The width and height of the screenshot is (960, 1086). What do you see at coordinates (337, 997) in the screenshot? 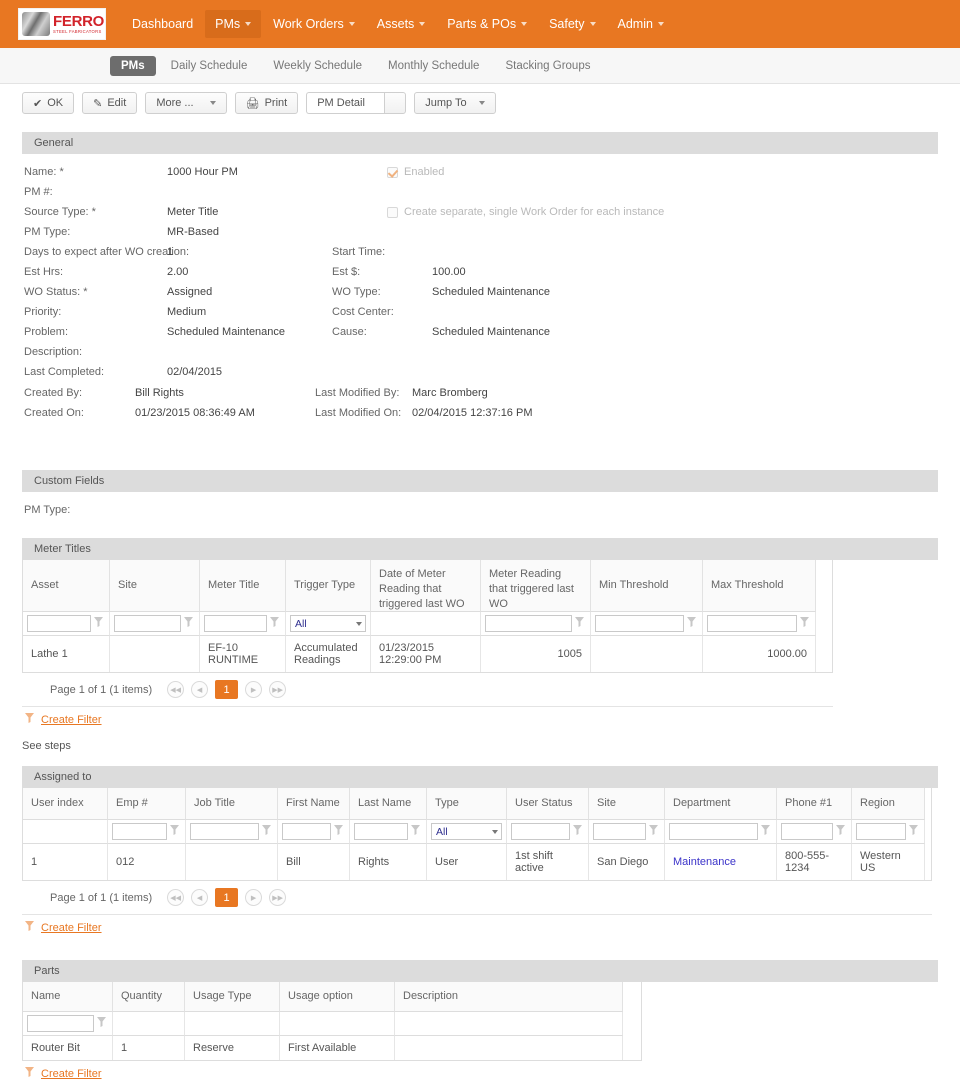
I see `column-header: Usage option` at bounding box center [337, 997].